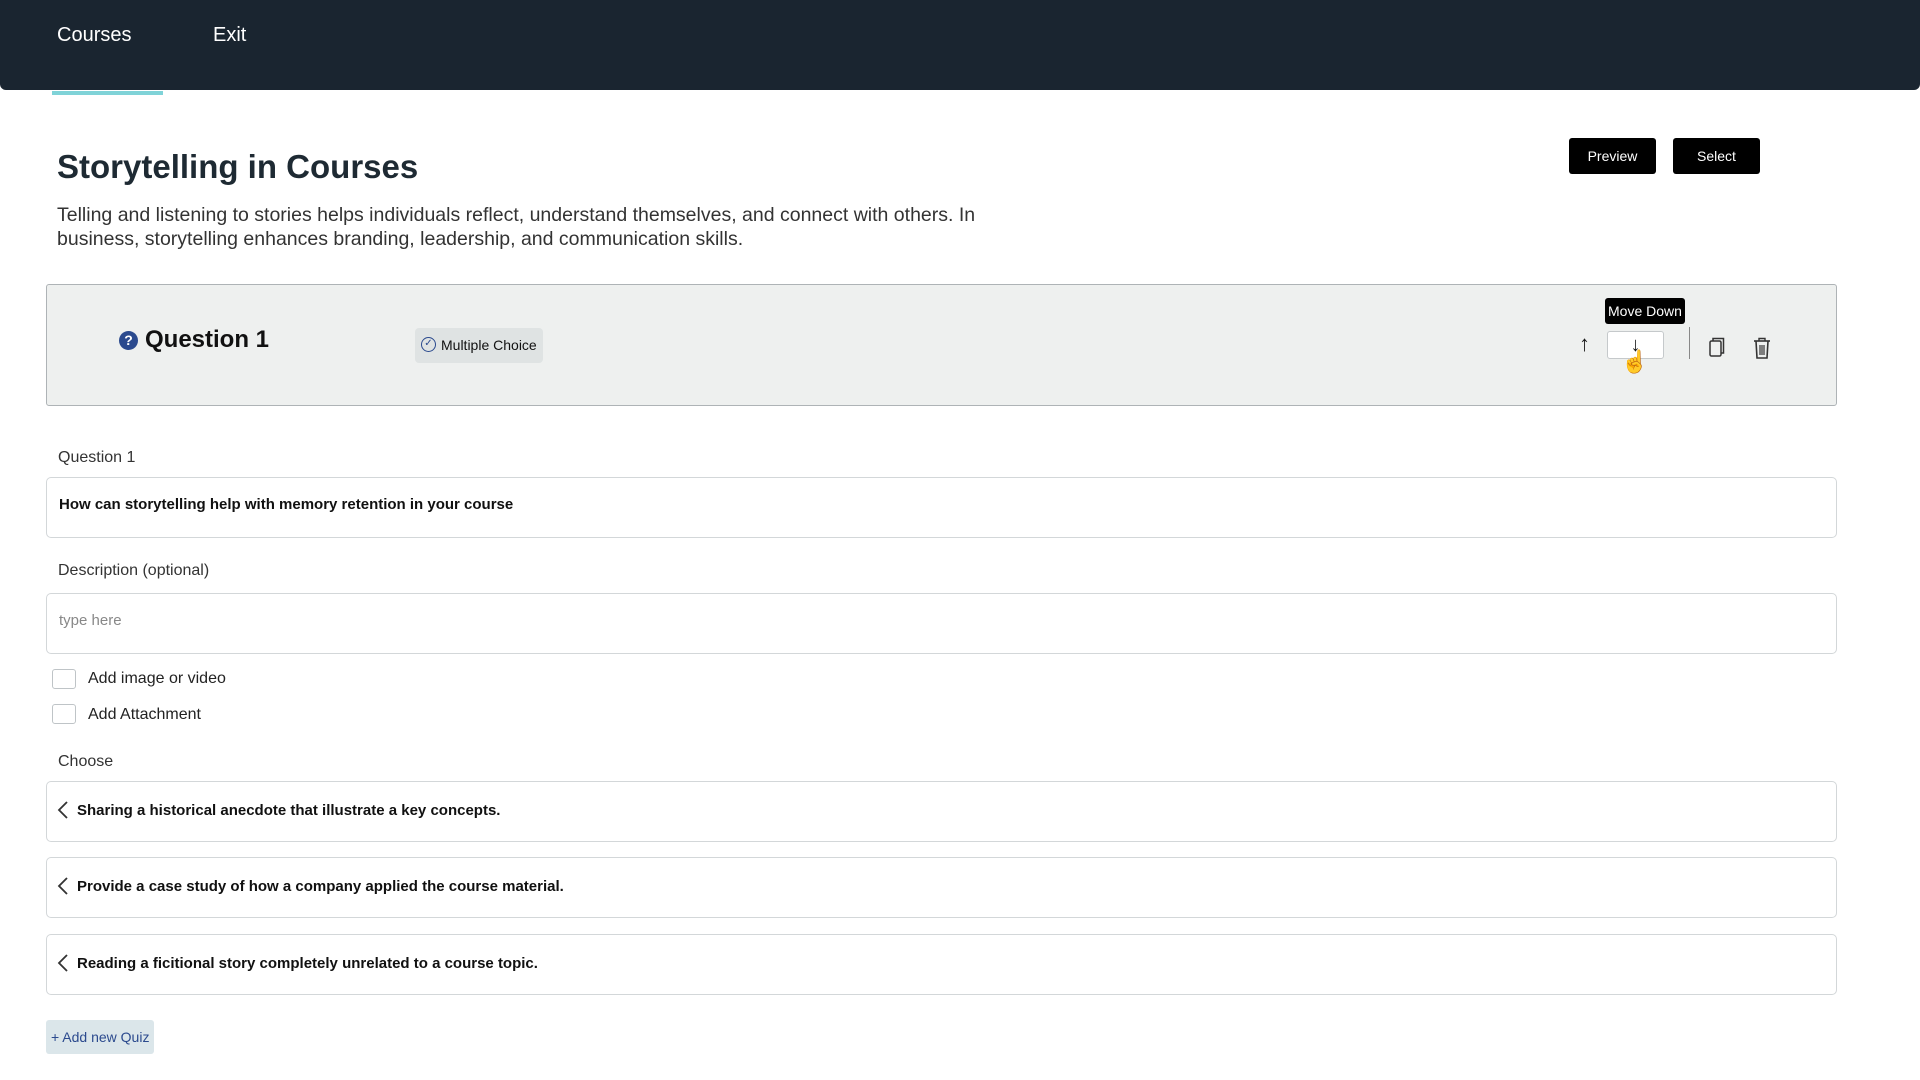 The width and height of the screenshot is (1920, 1080). Describe the element at coordinates (1612, 156) in the screenshot. I see `preview-button: Preview` at that location.